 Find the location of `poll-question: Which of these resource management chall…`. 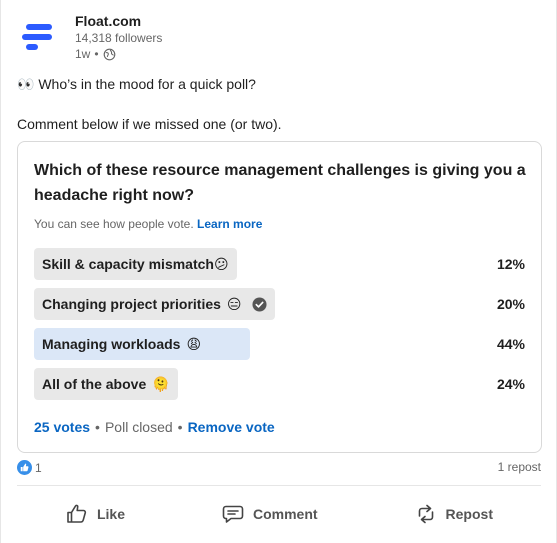

poll-question: Which of these resource management chall… is located at coordinates (280, 183).